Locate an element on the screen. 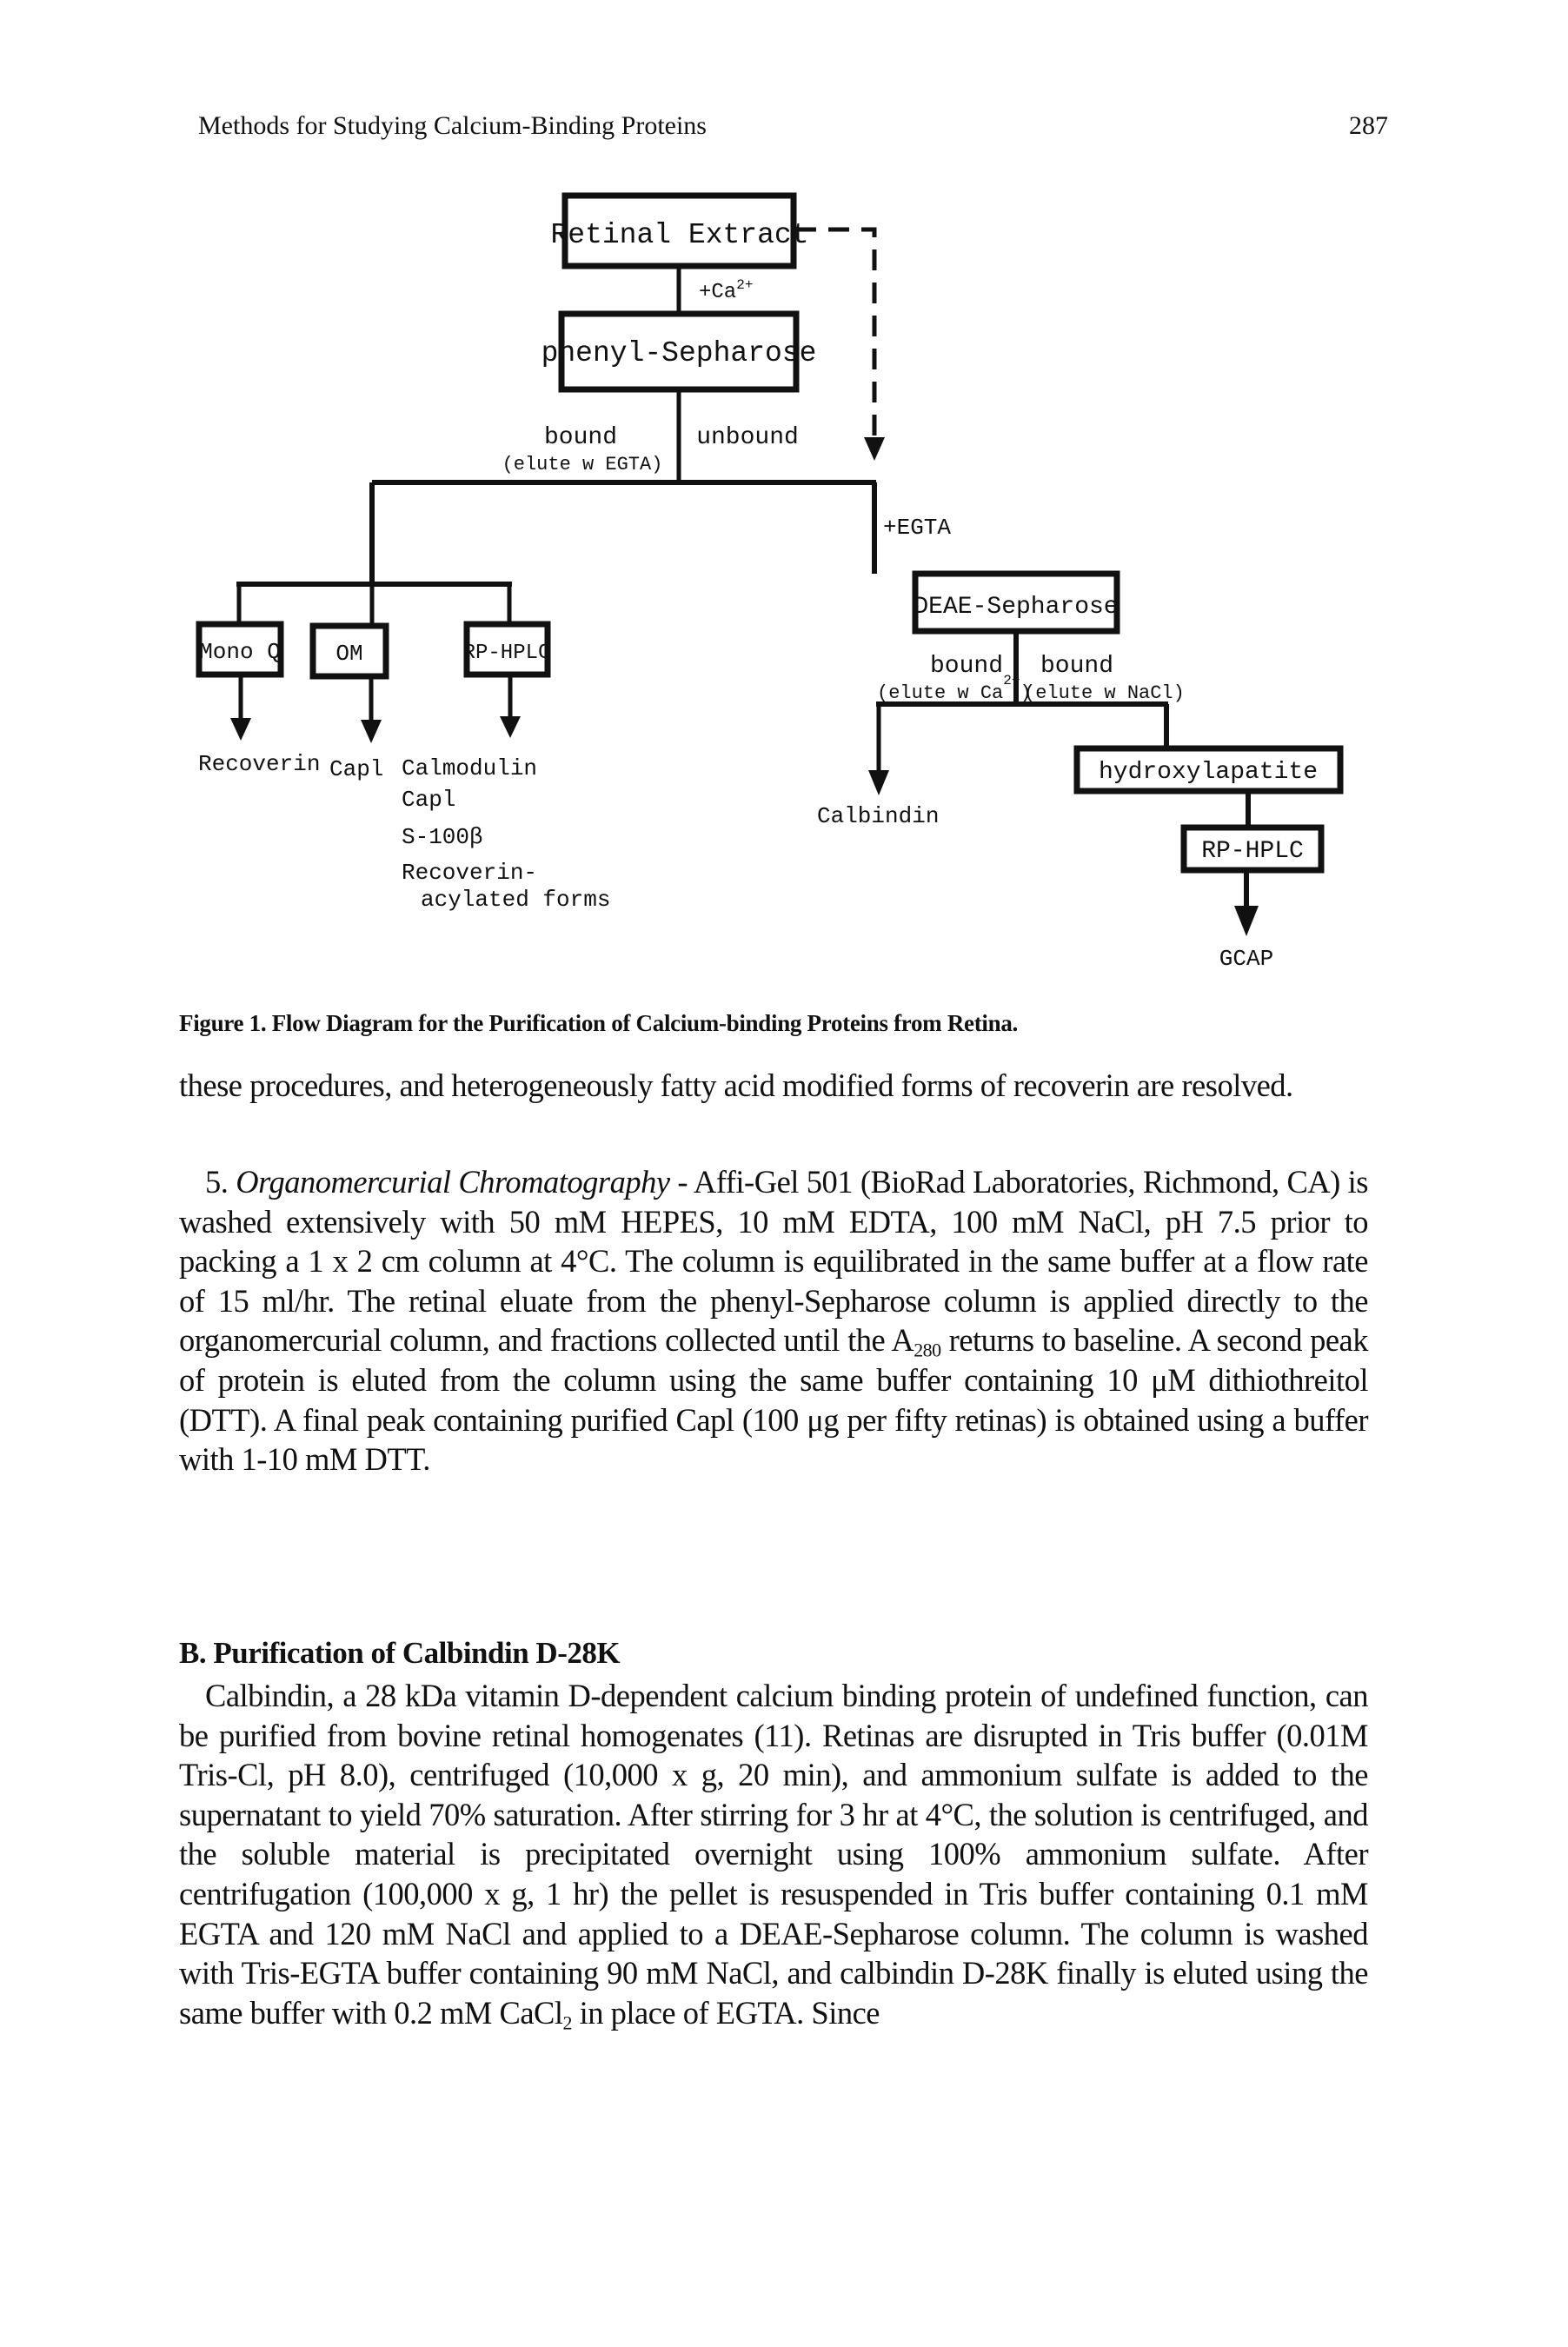  subscript: 280 is located at coordinates (927, 1350).